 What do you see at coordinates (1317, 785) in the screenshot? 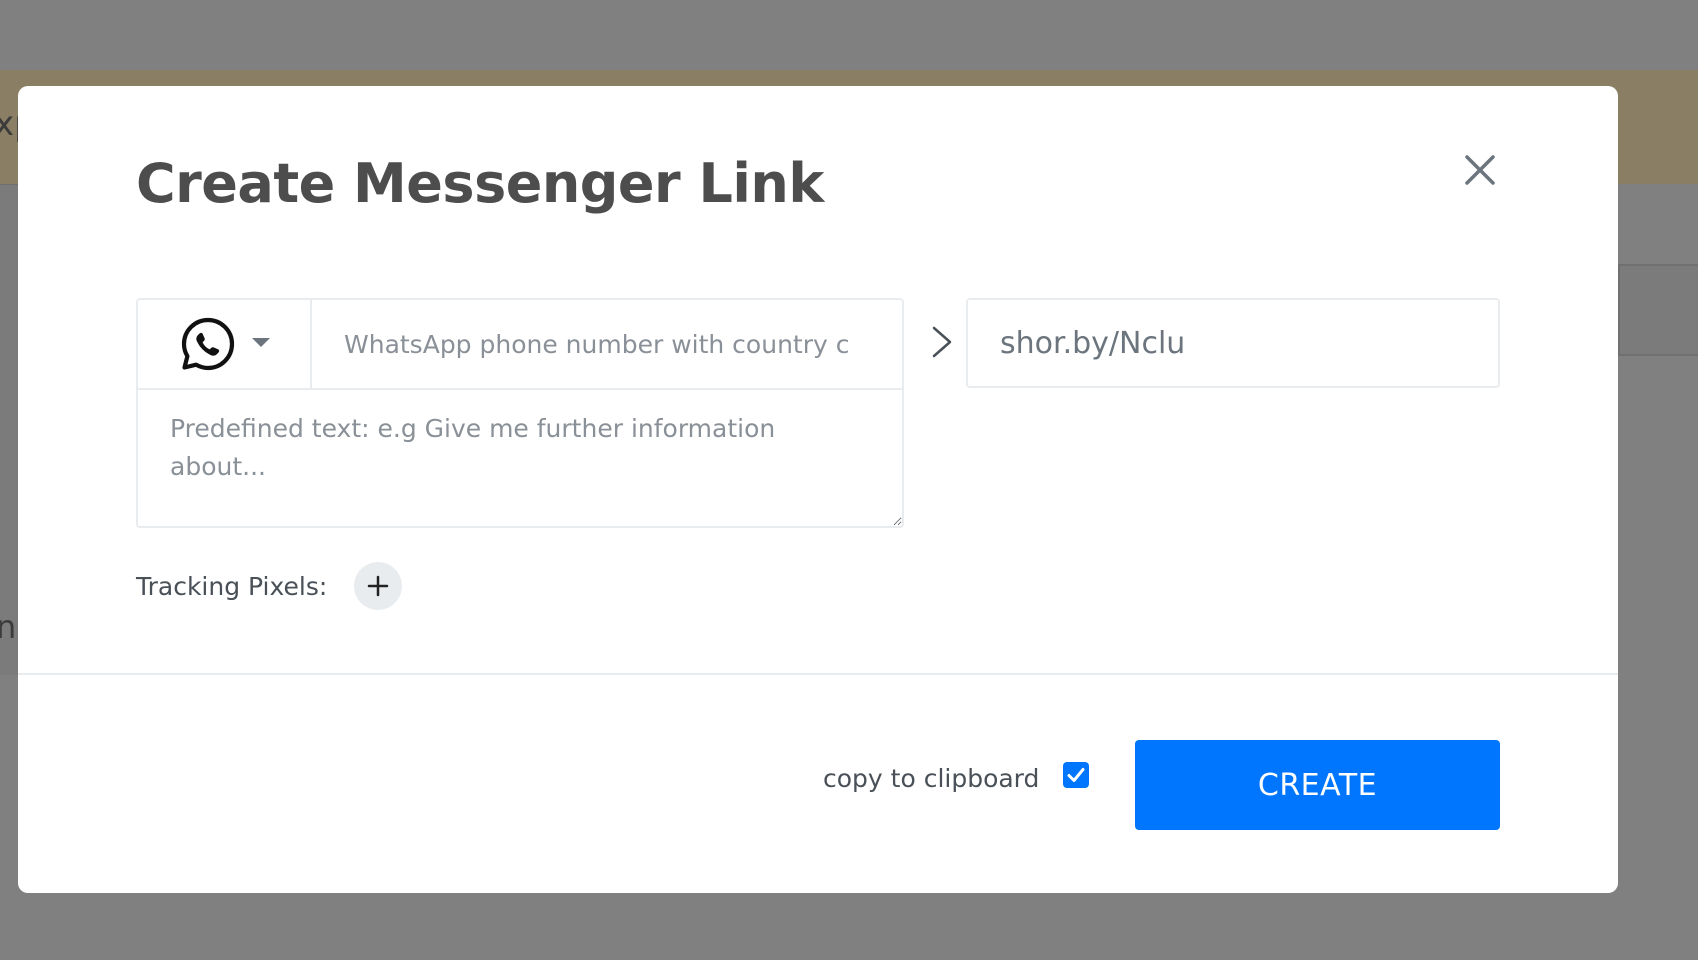
I see `create-button: CREATE` at bounding box center [1317, 785].